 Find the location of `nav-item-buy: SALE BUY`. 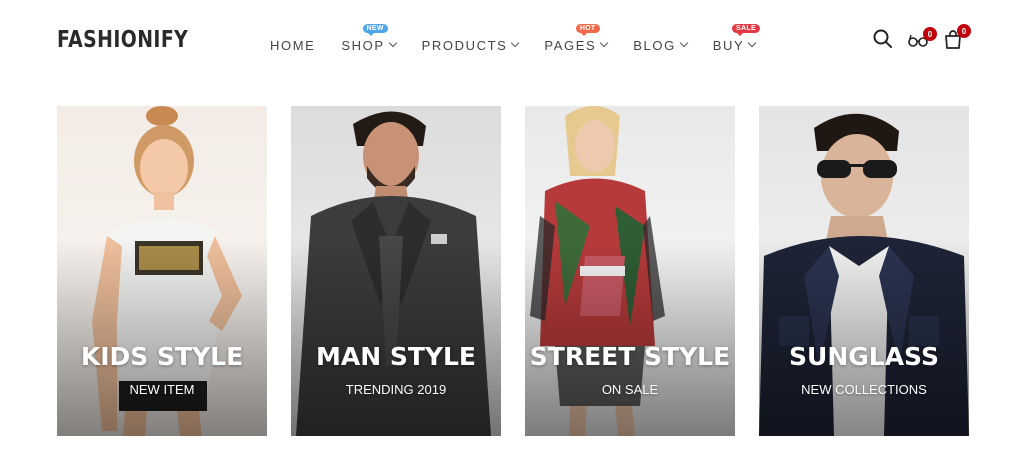

nav-item-buy: SALE BUY is located at coordinates (736, 38).